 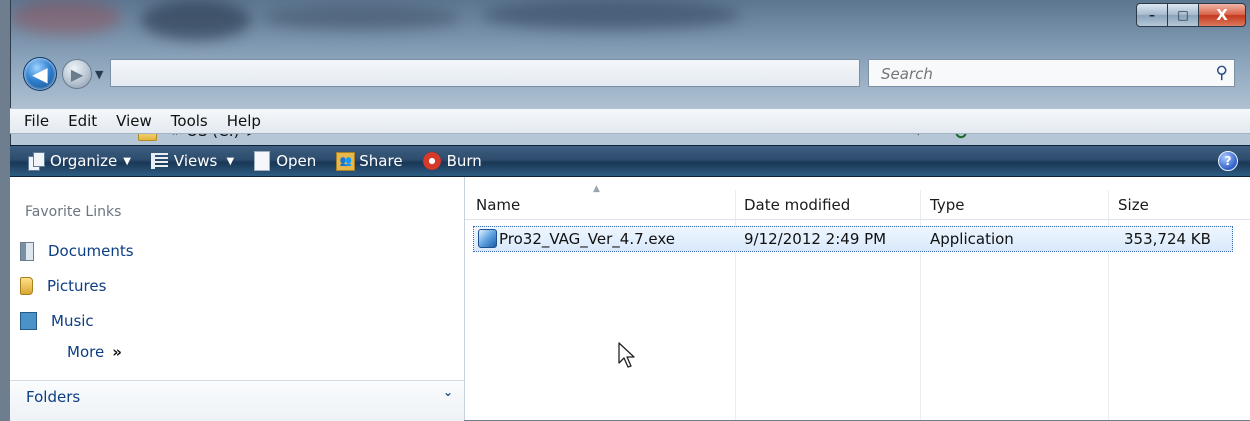 What do you see at coordinates (587, 239) in the screenshot?
I see `file-name: Pro32_VAG_Ver_4.7.exe` at bounding box center [587, 239].